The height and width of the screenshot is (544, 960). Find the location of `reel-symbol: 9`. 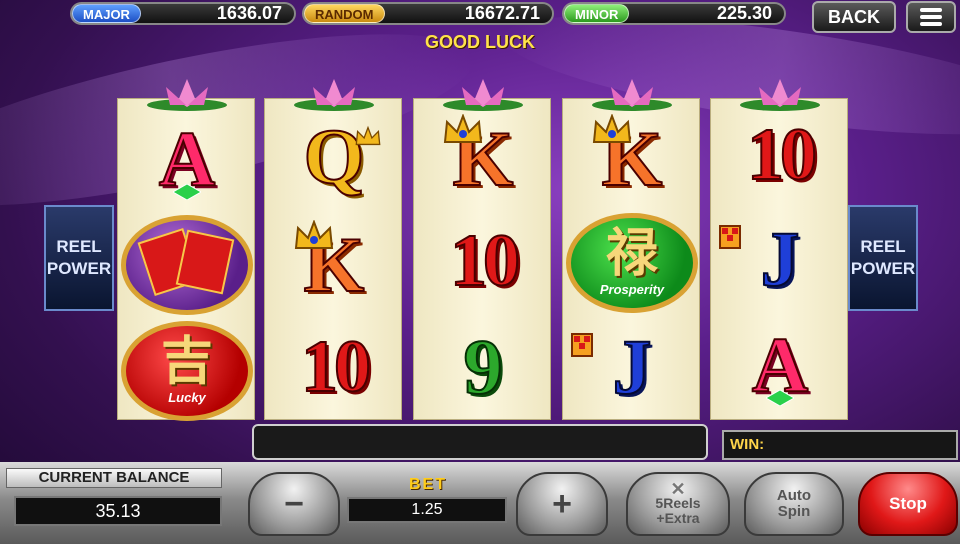

reel-symbol: 9 is located at coordinates (483, 366).